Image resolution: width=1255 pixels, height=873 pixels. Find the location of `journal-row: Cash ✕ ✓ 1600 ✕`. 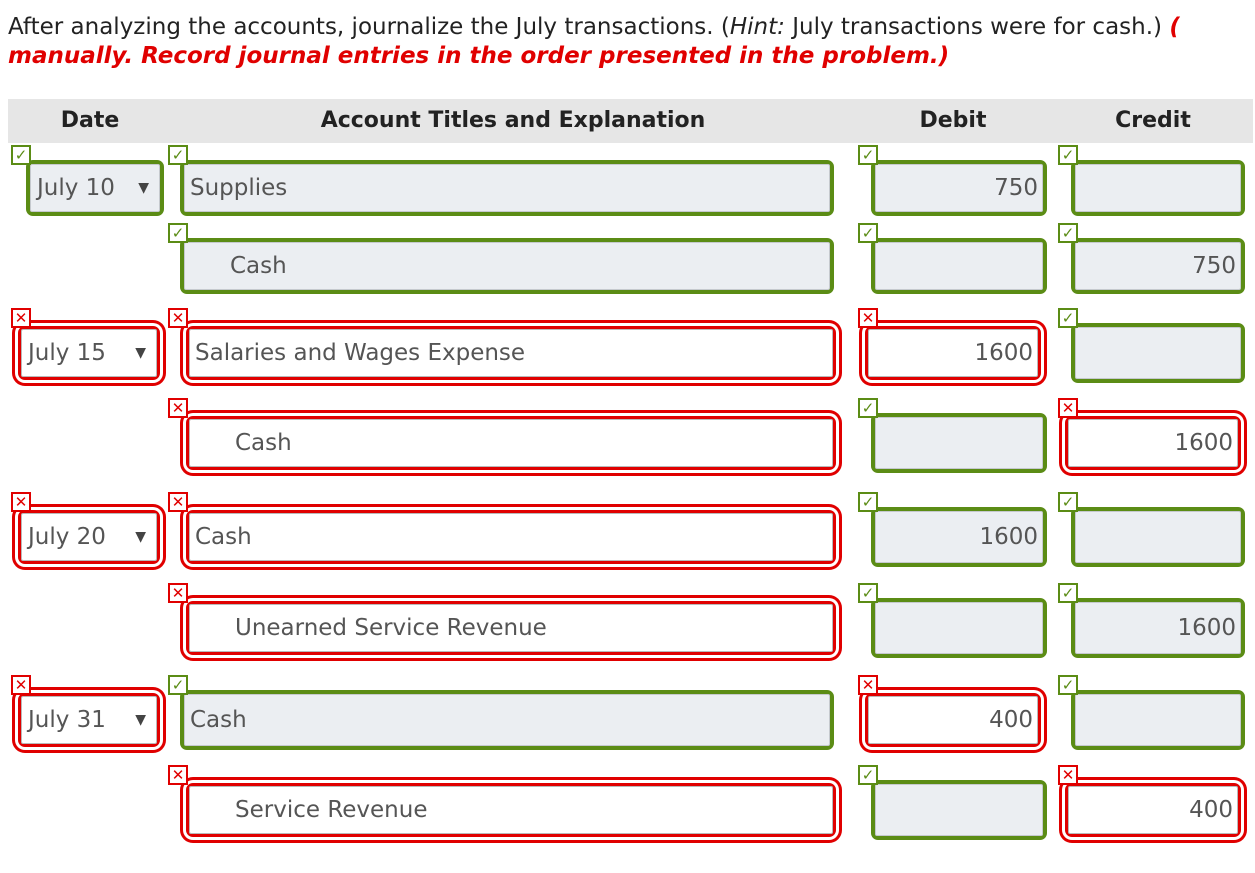

journal-row: Cash ✕ ✓ 1600 ✕ is located at coordinates (627, 440).